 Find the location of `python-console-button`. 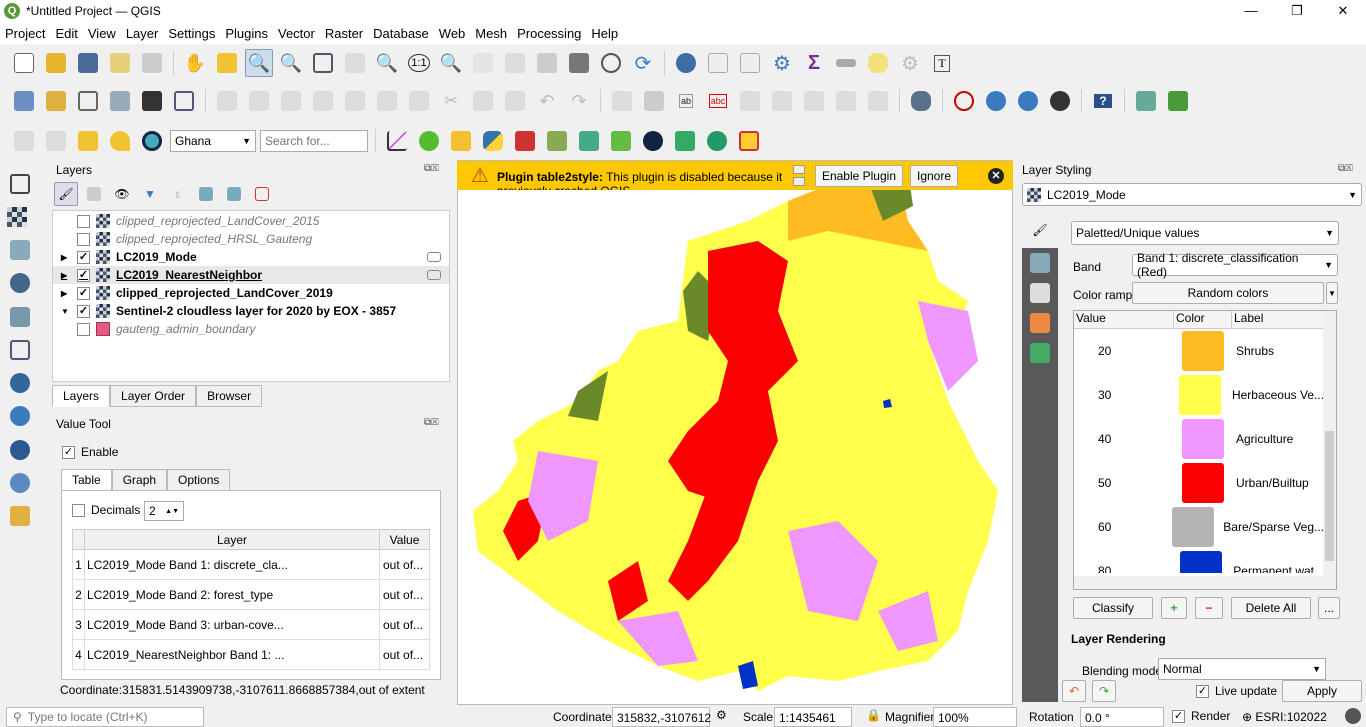

python-console-button is located at coordinates (493, 141).